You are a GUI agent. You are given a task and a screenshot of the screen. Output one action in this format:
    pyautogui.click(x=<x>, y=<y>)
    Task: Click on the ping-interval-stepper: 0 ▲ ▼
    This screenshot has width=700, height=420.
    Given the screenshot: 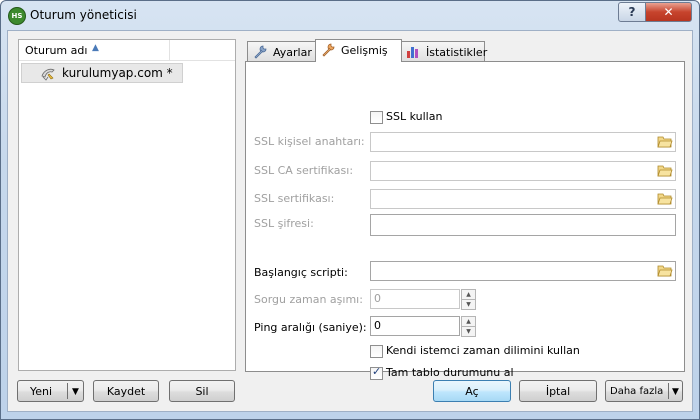 What is the action you would take?
    pyautogui.click(x=423, y=326)
    